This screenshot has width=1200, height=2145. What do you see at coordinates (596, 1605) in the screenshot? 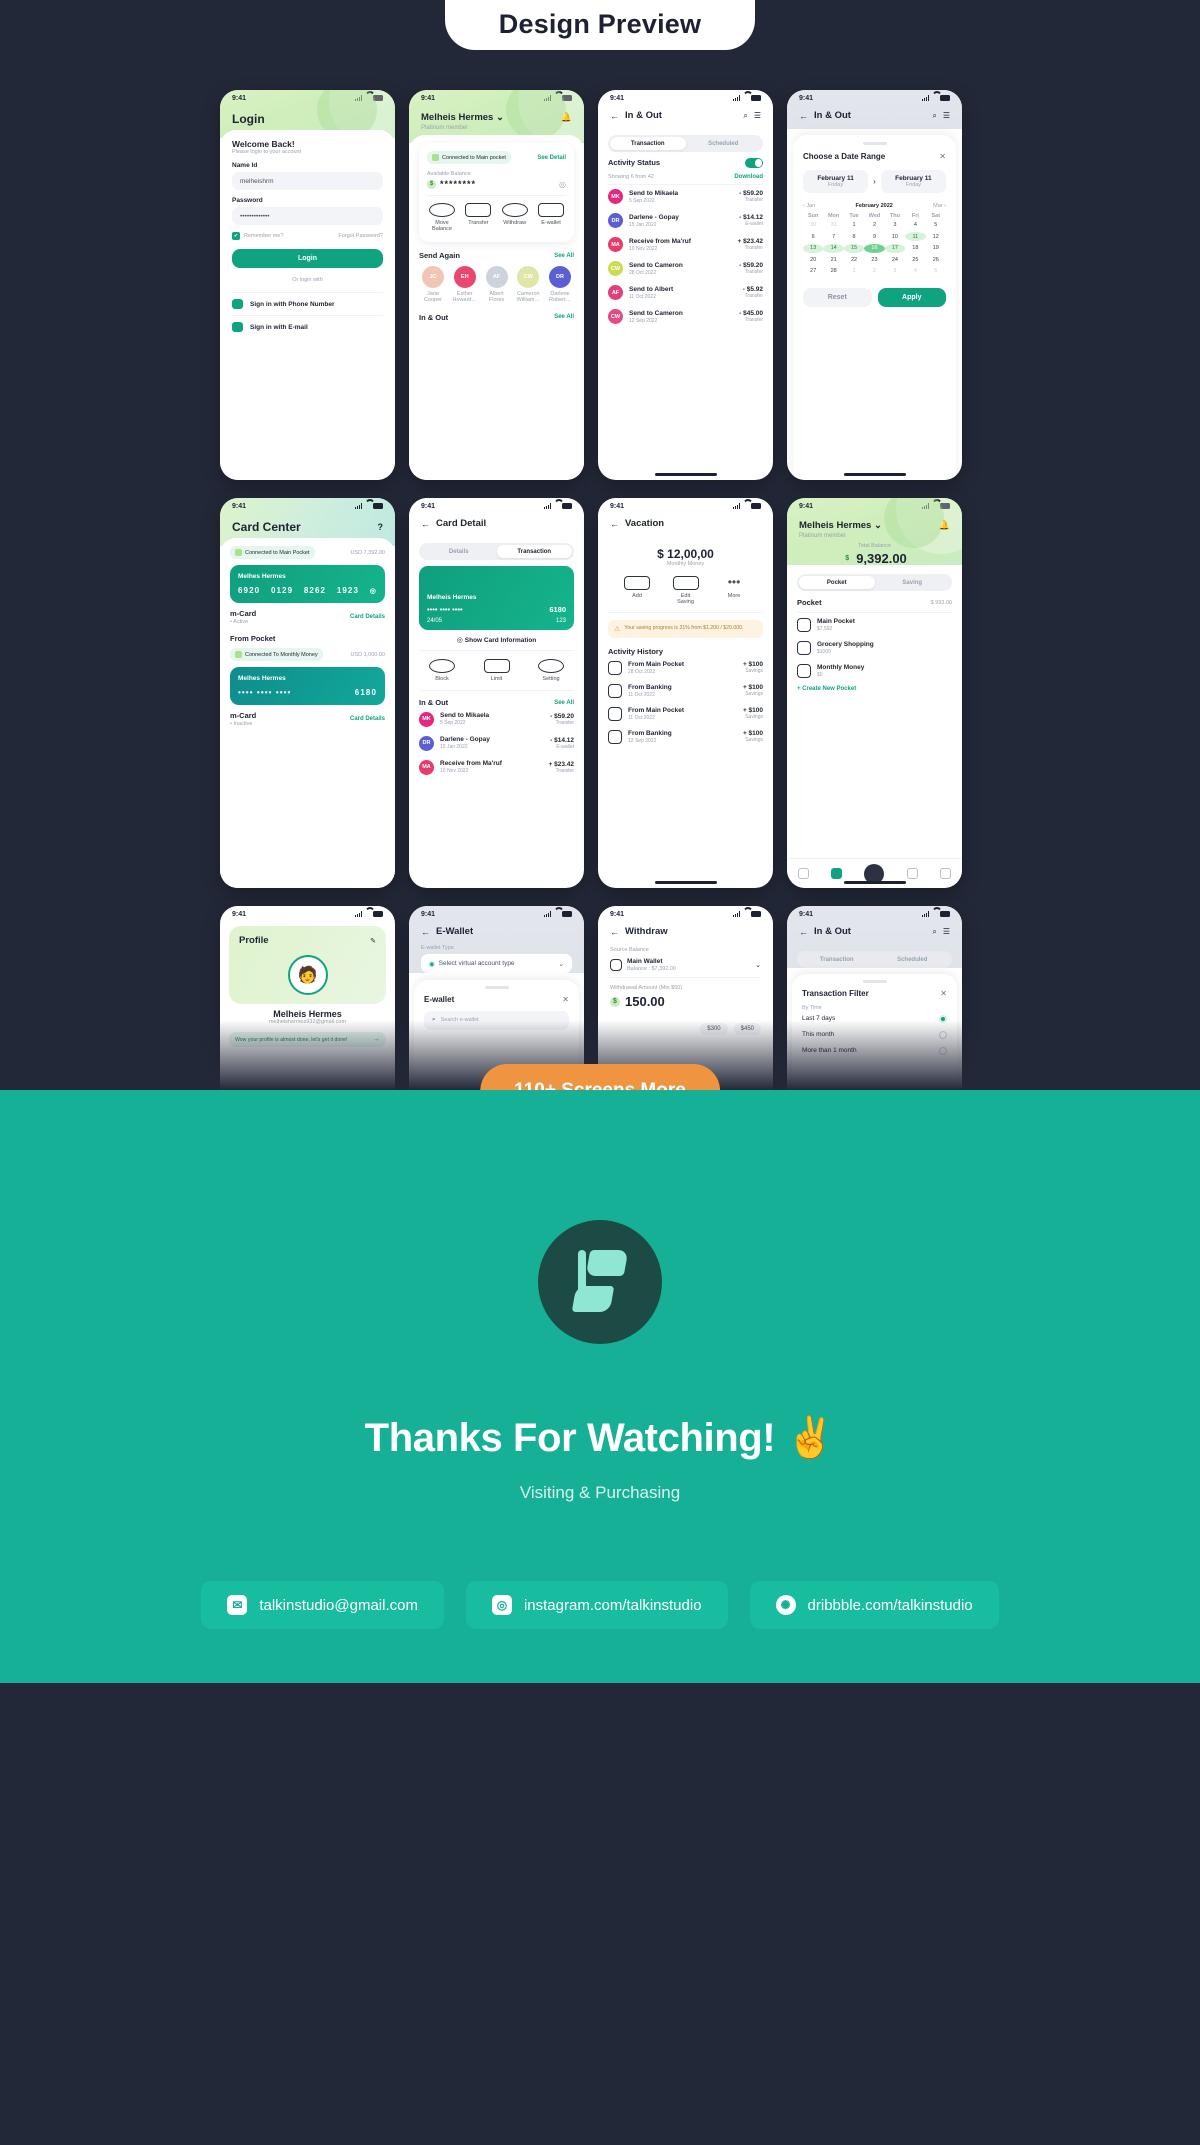
I see `contact-instagram: ◎ instagram.com/talkinstudio` at bounding box center [596, 1605].